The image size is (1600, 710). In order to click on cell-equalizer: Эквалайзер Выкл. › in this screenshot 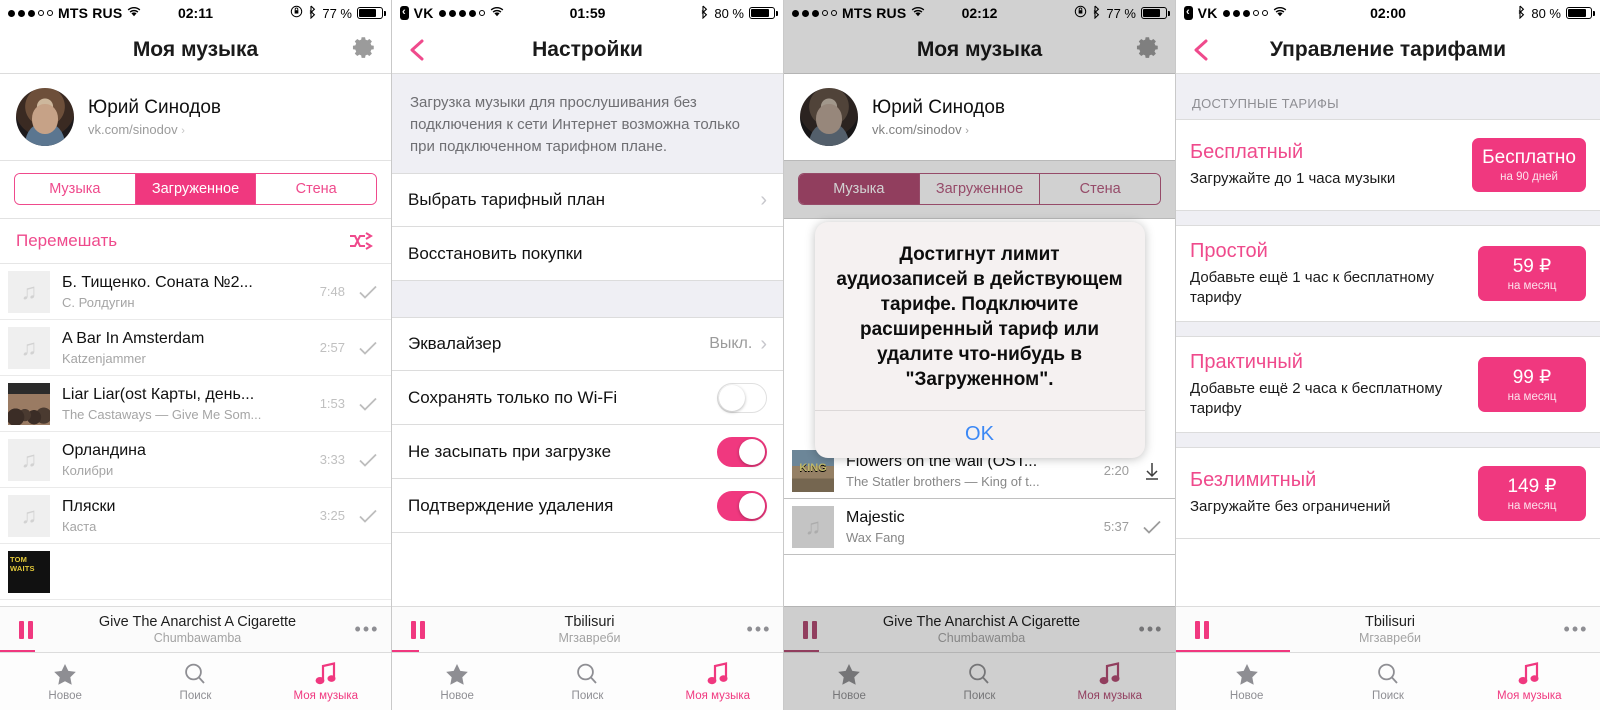, I will do `click(587, 344)`.